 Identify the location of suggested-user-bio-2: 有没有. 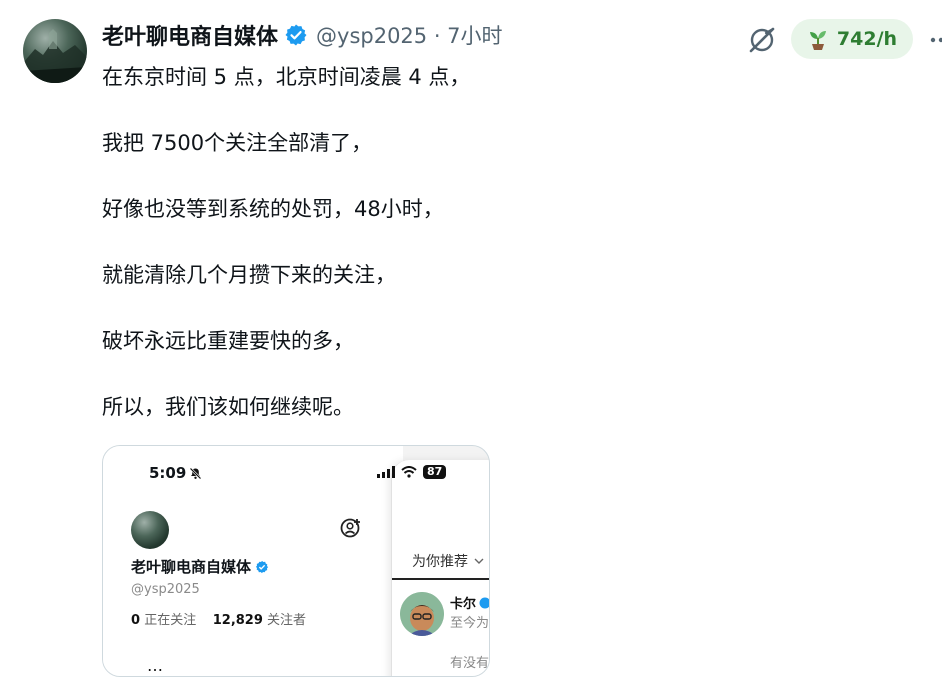
(470, 663).